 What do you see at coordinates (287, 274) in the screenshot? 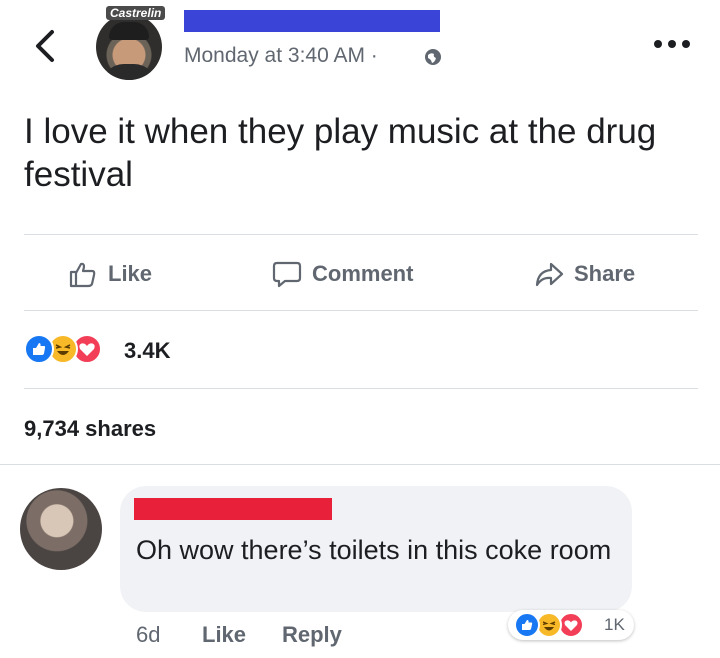
I see `comment-bubble-icon` at bounding box center [287, 274].